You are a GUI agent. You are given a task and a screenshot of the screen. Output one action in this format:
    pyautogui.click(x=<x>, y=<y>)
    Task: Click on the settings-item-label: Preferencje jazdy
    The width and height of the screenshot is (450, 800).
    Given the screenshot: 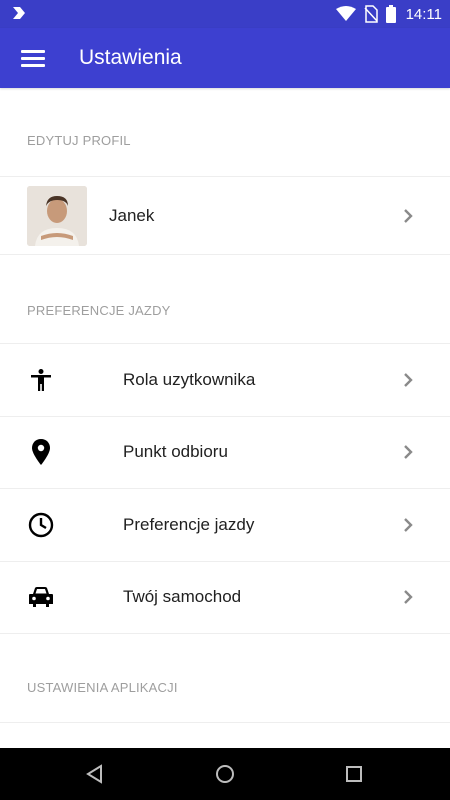 What is the action you would take?
    pyautogui.click(x=189, y=524)
    